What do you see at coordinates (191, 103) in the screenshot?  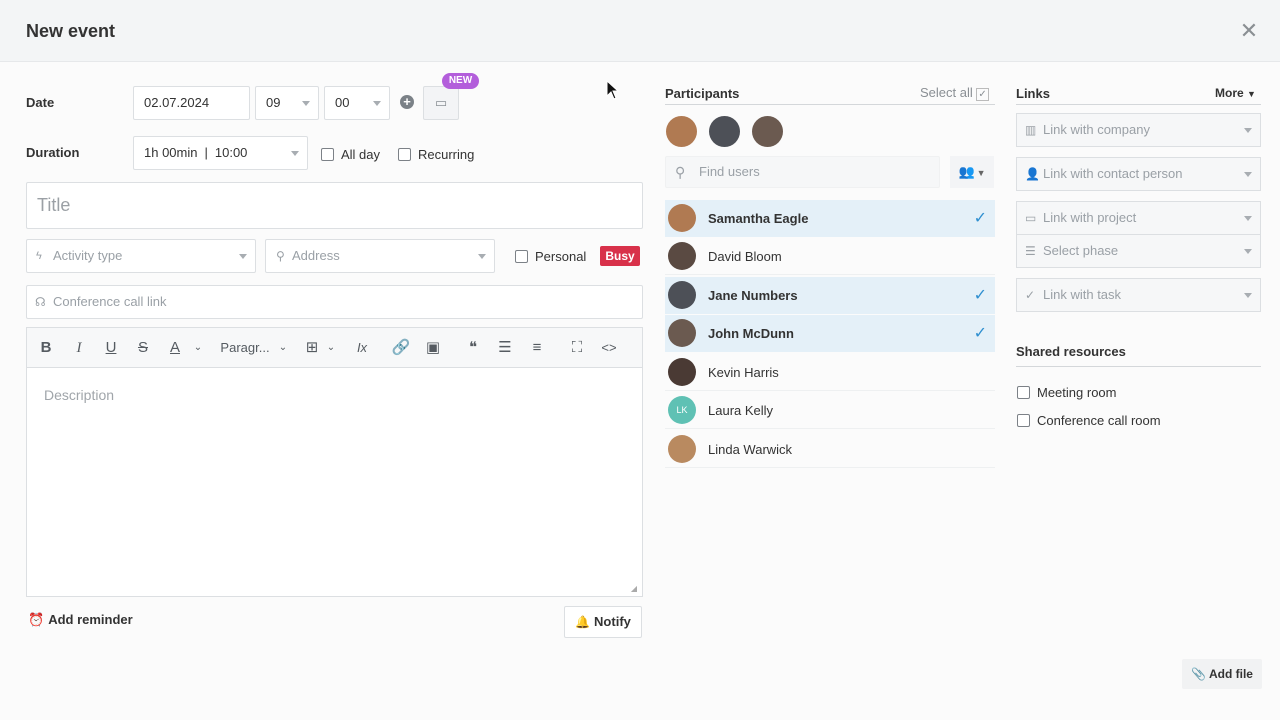 I see `date-input: 02.07.2024` at bounding box center [191, 103].